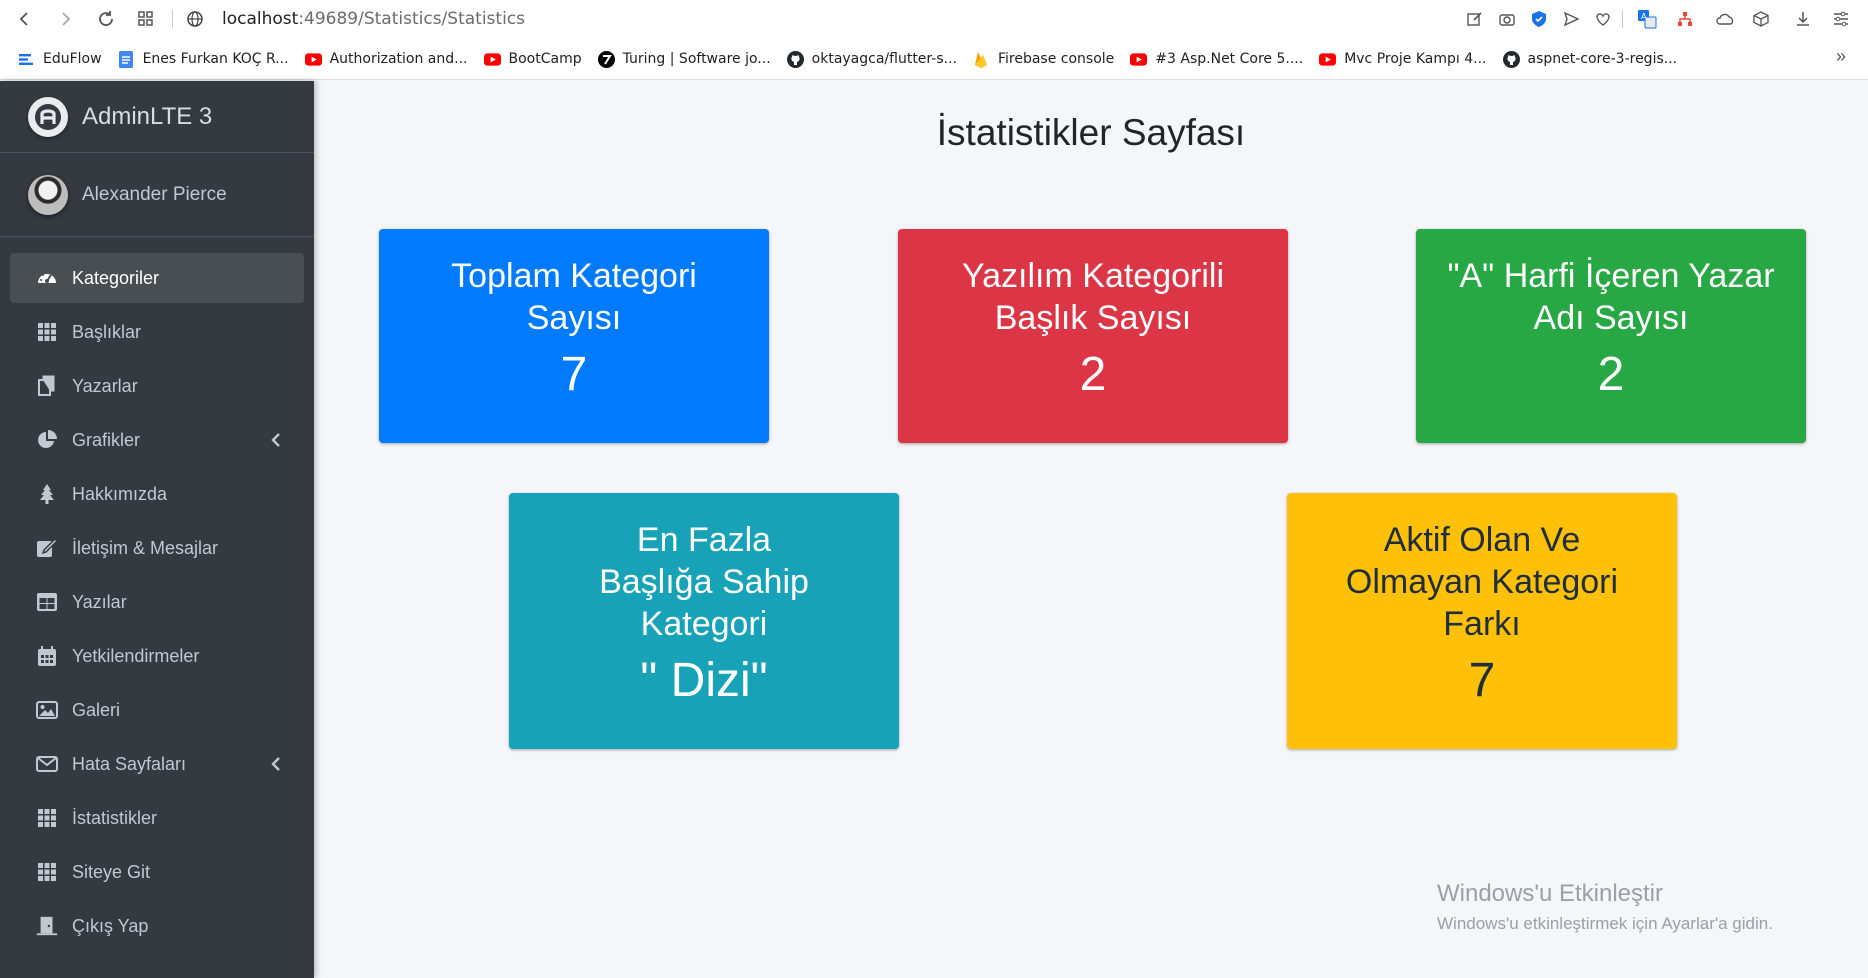 The height and width of the screenshot is (978, 1868). Describe the element at coordinates (147, 116) in the screenshot. I see `brand-text: AdminLTE 3` at that location.